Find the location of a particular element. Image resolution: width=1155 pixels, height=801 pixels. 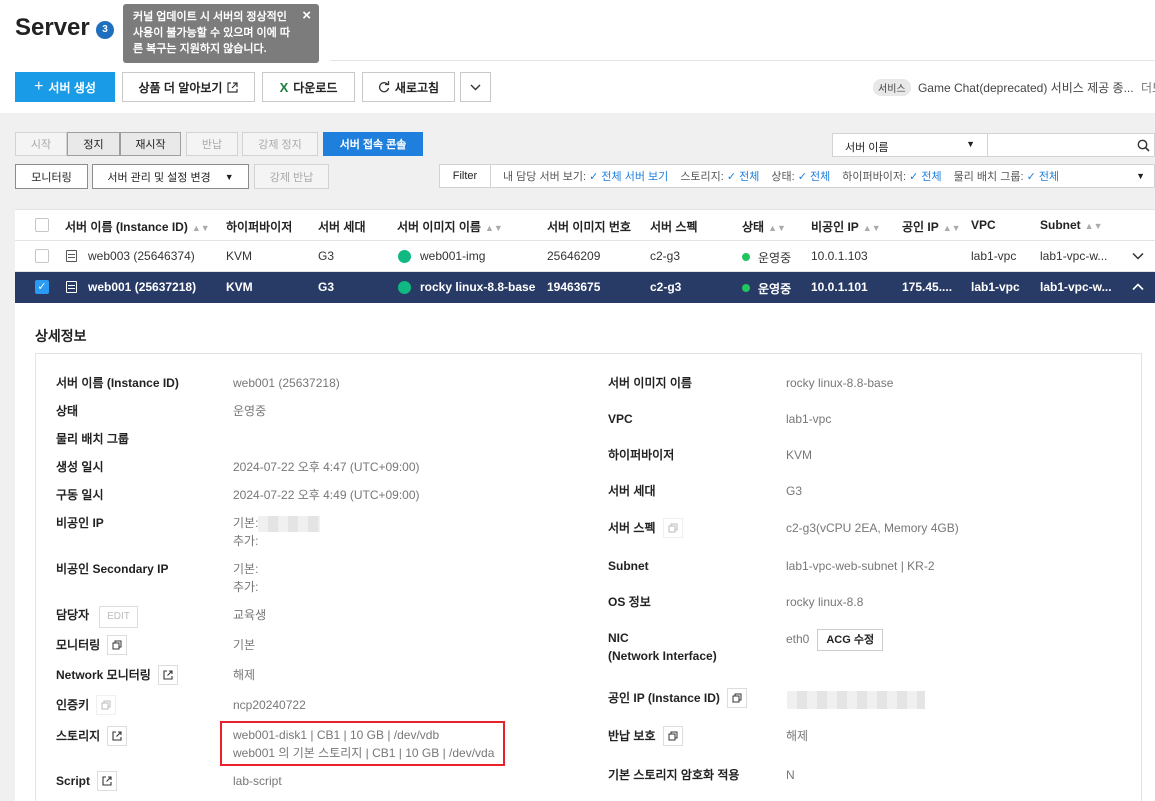

filter-label: Filter is located at coordinates (465, 176).